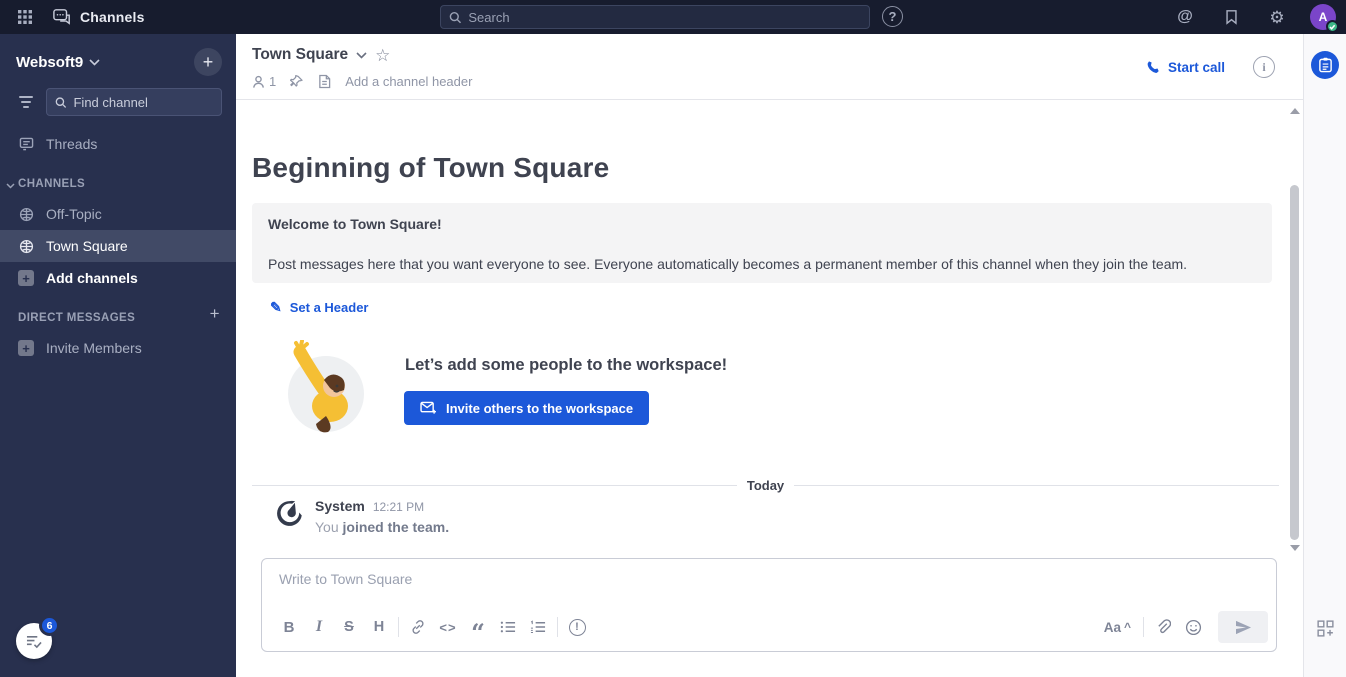 This screenshot has height=677, width=1346. Describe the element at coordinates (118, 214) in the screenshot. I see `sidebar-item-off-topic: Off-Topic` at that location.